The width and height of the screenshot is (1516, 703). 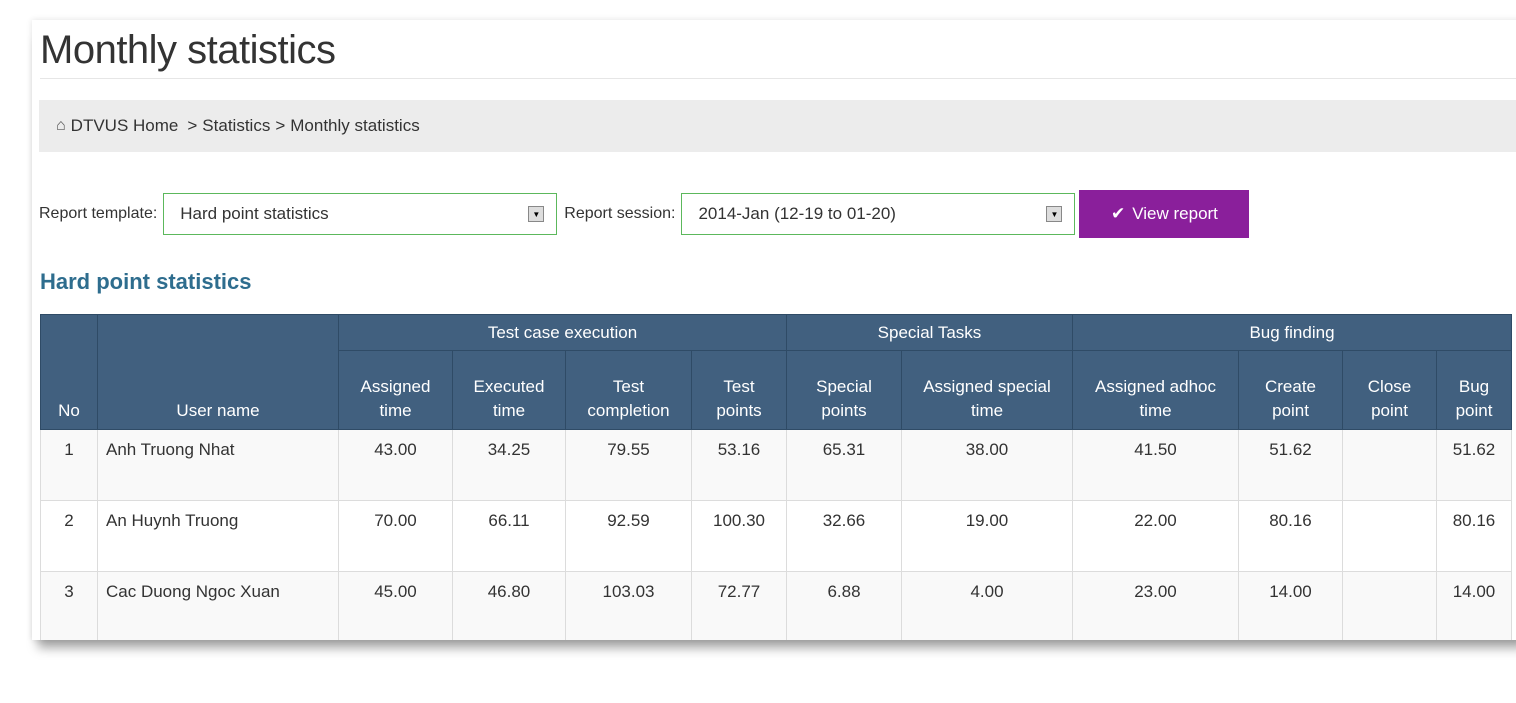 What do you see at coordinates (218, 372) in the screenshot?
I see `column-header-user-name: User name` at bounding box center [218, 372].